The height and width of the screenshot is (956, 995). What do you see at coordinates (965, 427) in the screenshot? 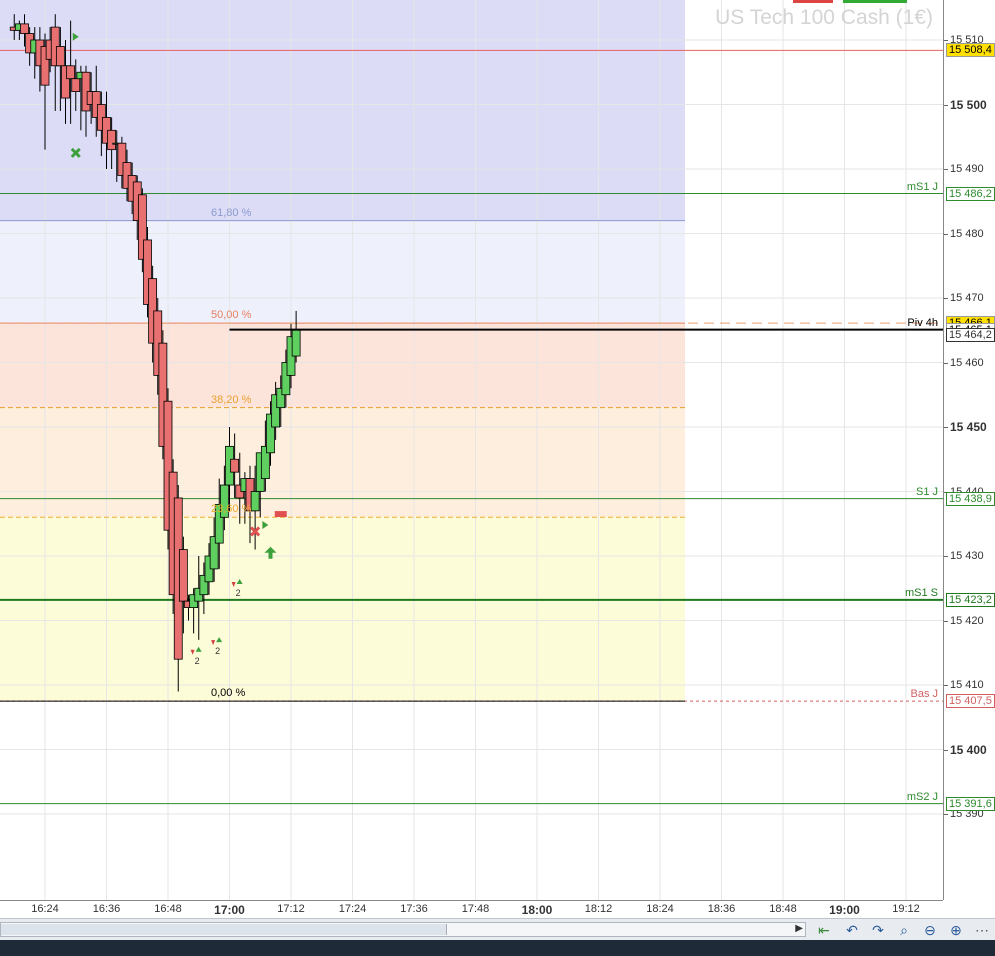
I see `price-tick-label: 15 450` at bounding box center [965, 427].